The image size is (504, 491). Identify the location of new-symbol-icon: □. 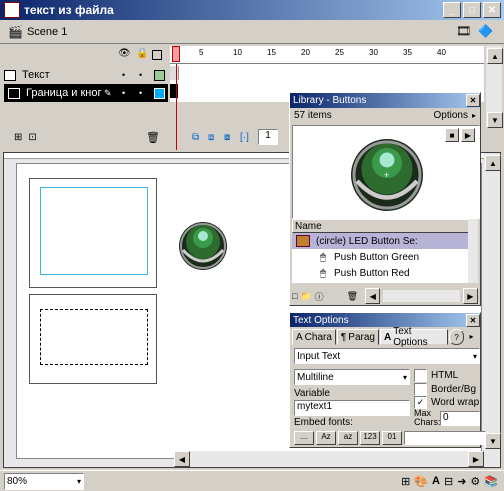
(294, 296).